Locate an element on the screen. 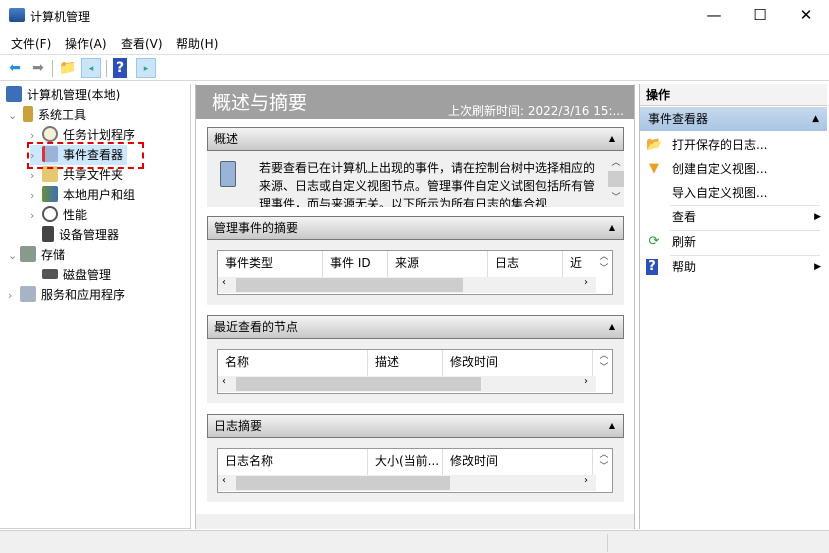 Image resolution: width=829 pixels, height=553 pixels. task-scheduler-icon is located at coordinates (50, 134).